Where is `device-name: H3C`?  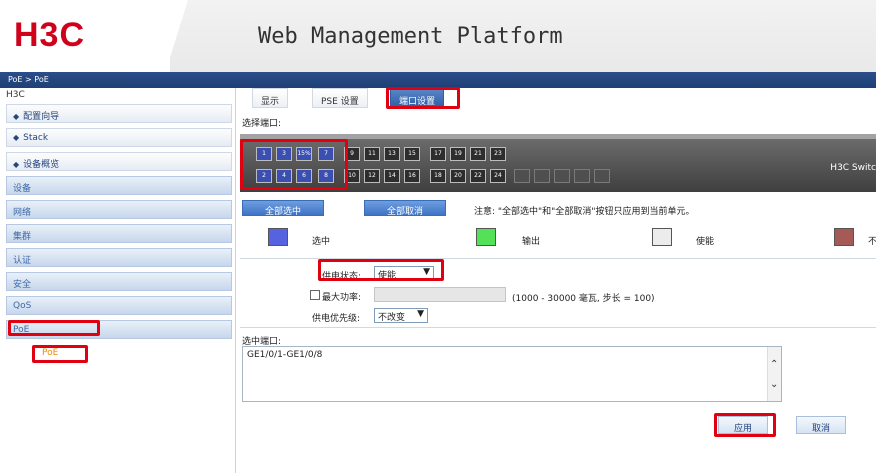
device-name: H3C is located at coordinates (15, 95).